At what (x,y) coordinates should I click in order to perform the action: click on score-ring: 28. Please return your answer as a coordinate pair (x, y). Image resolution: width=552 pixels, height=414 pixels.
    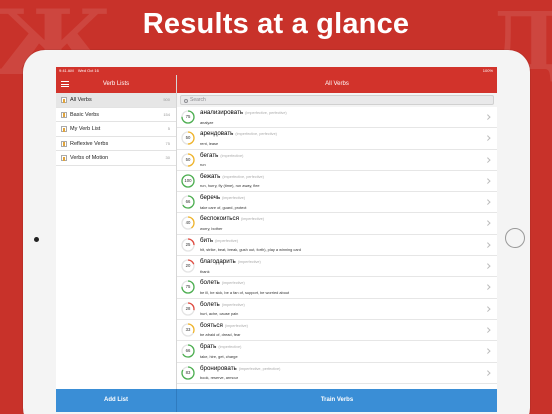
    Looking at the image, I should click on (188, 309).